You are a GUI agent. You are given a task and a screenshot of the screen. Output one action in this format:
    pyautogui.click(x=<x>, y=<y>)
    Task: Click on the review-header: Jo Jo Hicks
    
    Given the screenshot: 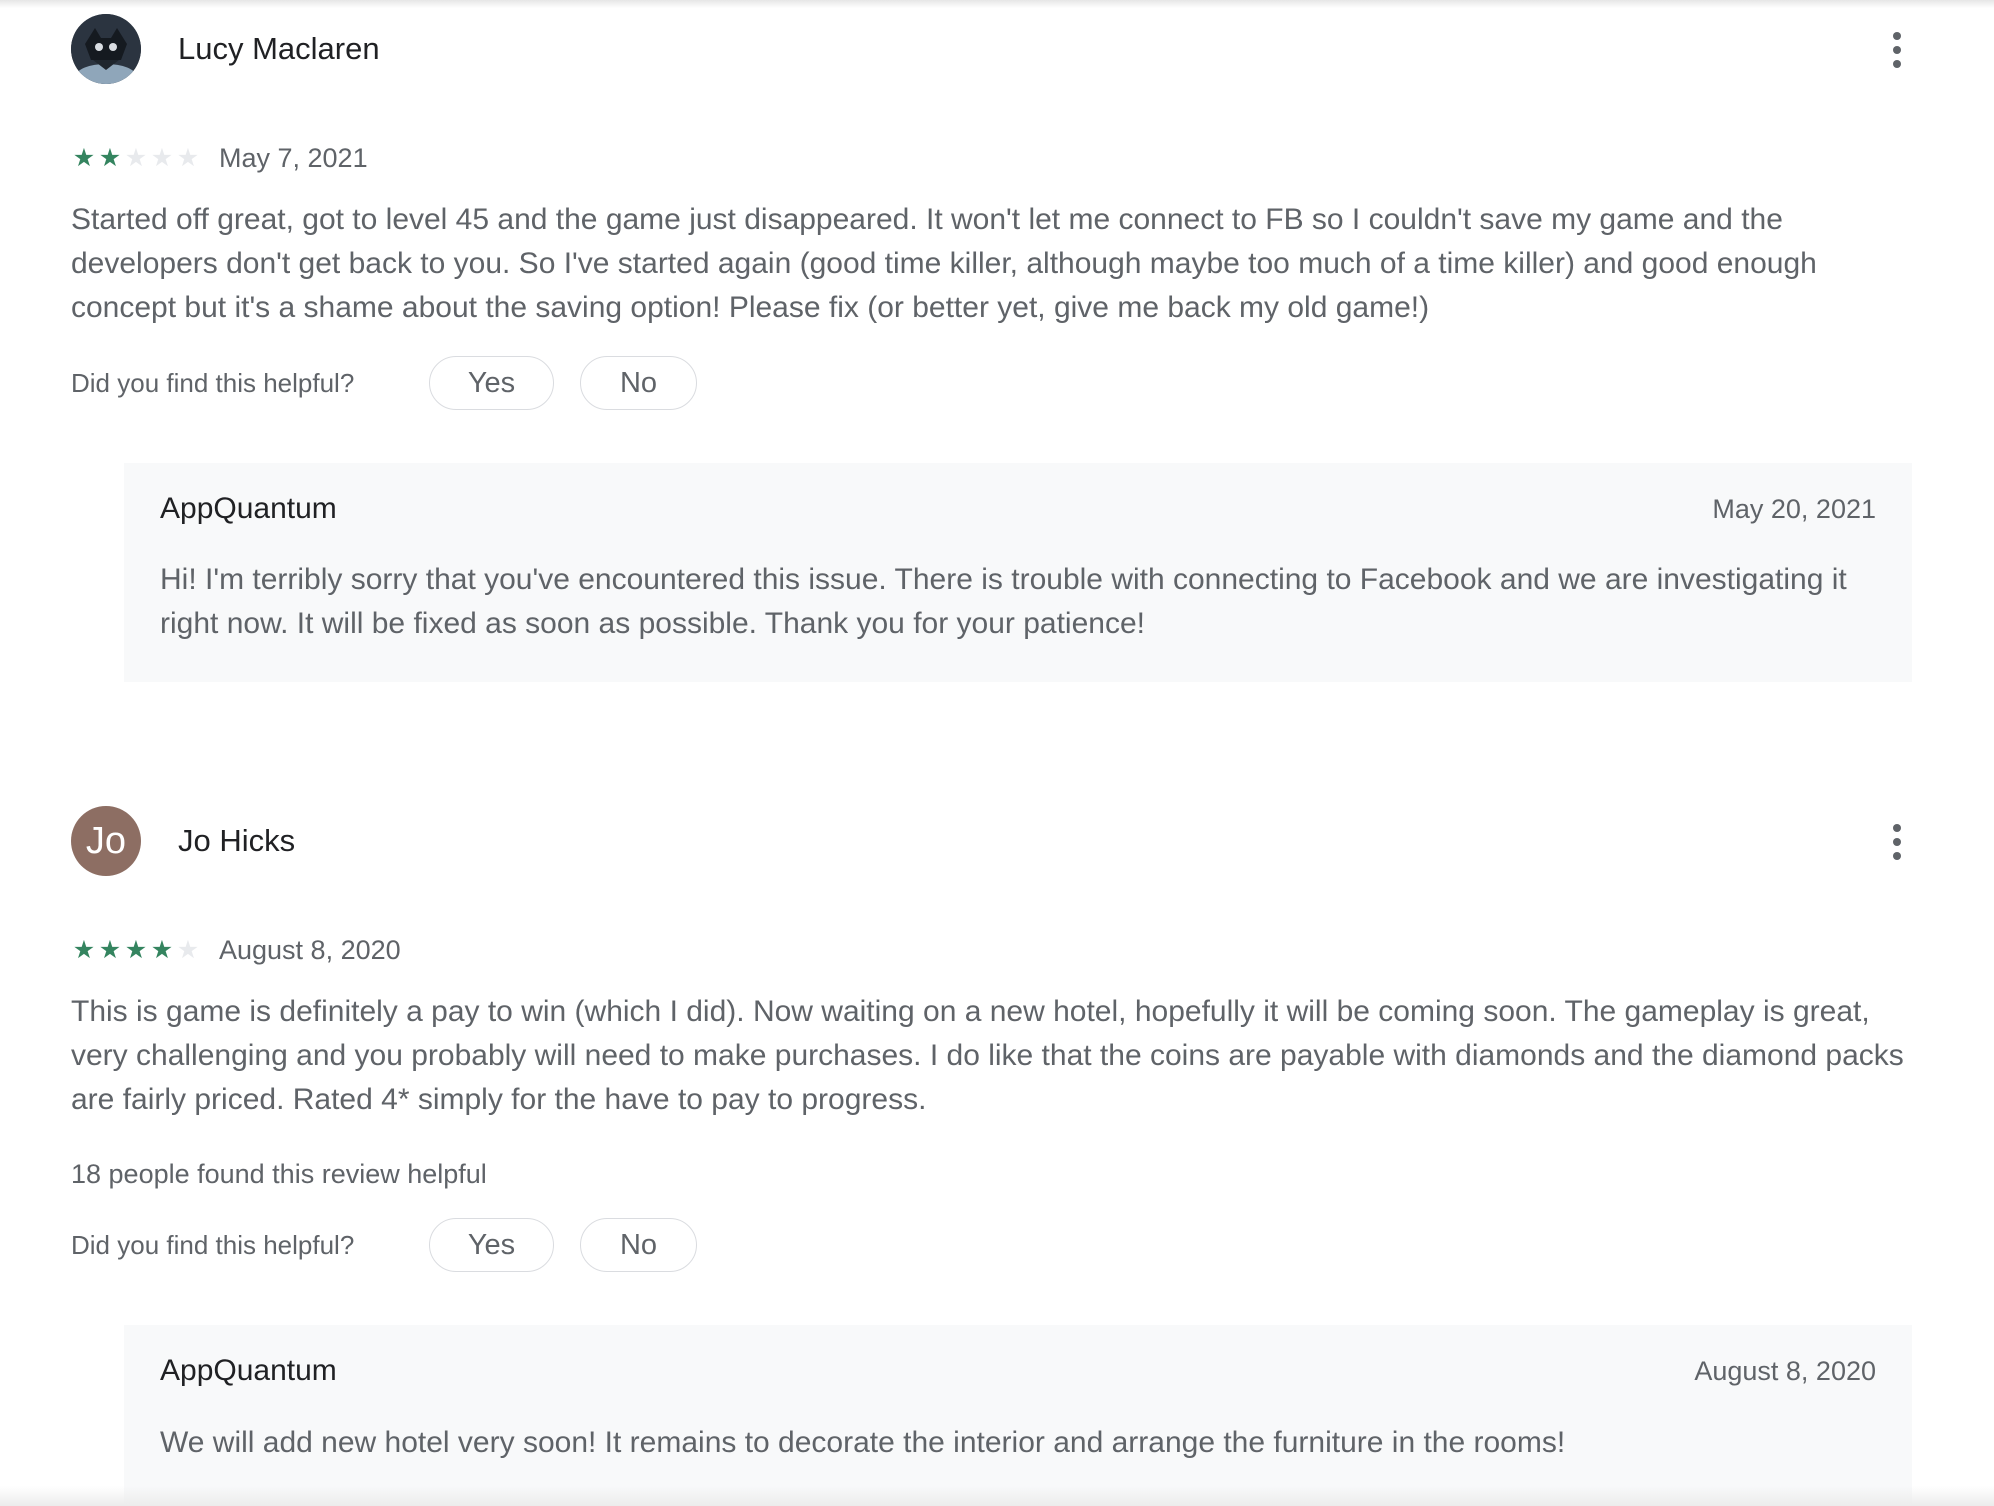 What is the action you would take?
    pyautogui.click(x=993, y=841)
    